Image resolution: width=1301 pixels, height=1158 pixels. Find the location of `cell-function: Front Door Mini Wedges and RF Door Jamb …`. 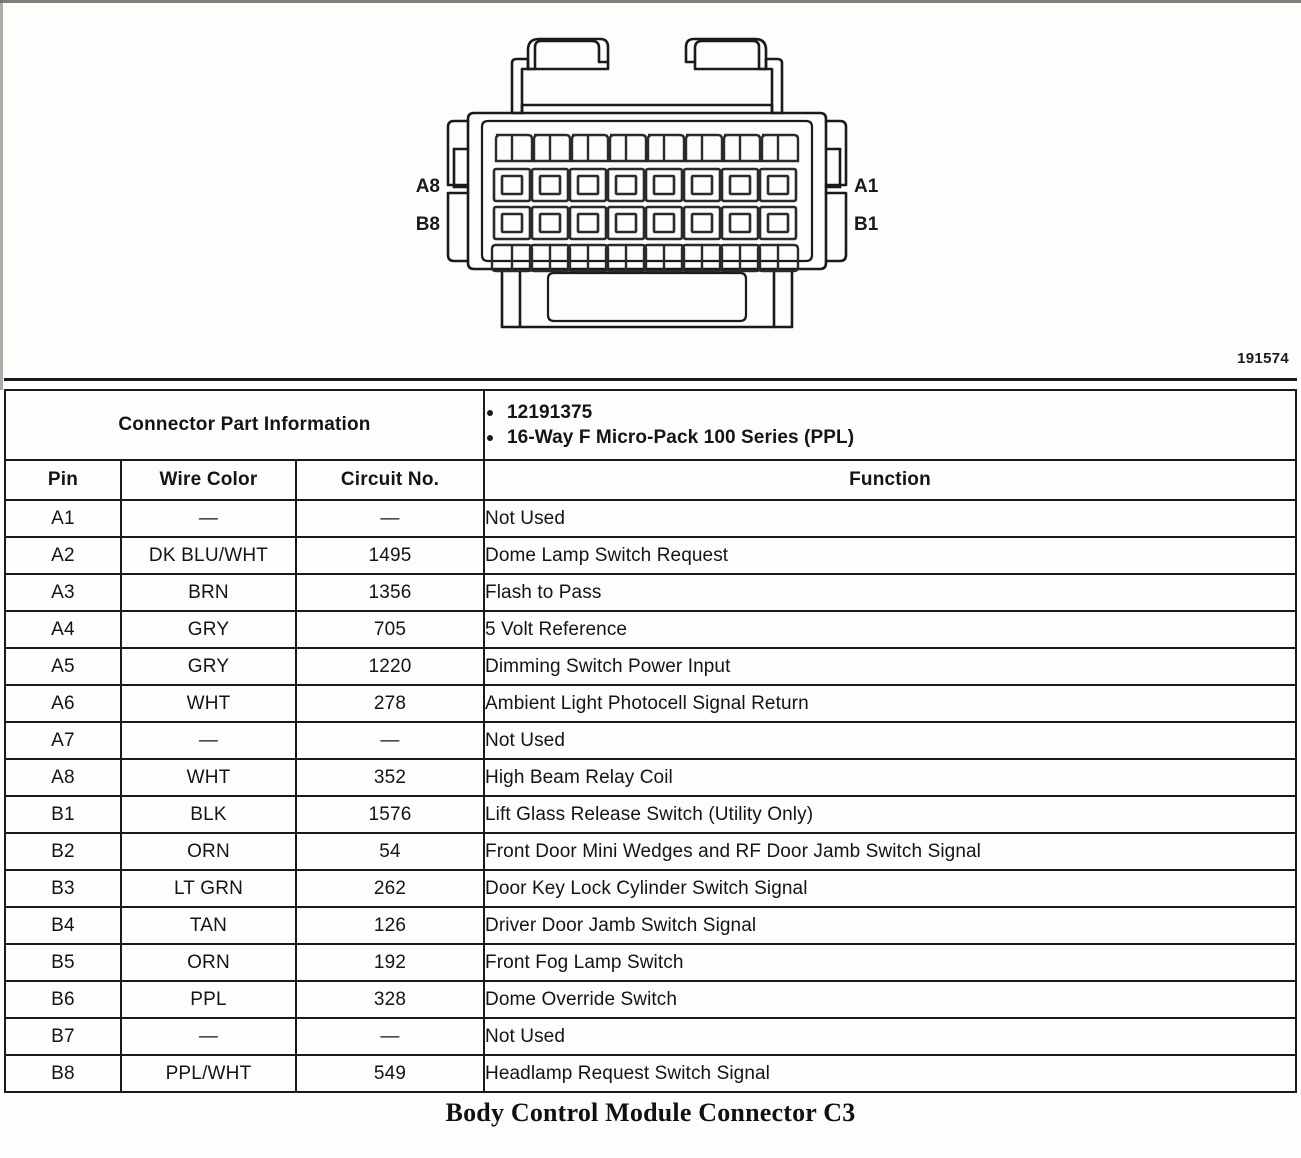

cell-function: Front Door Mini Wedges and RF Door Jamb … is located at coordinates (890, 851).